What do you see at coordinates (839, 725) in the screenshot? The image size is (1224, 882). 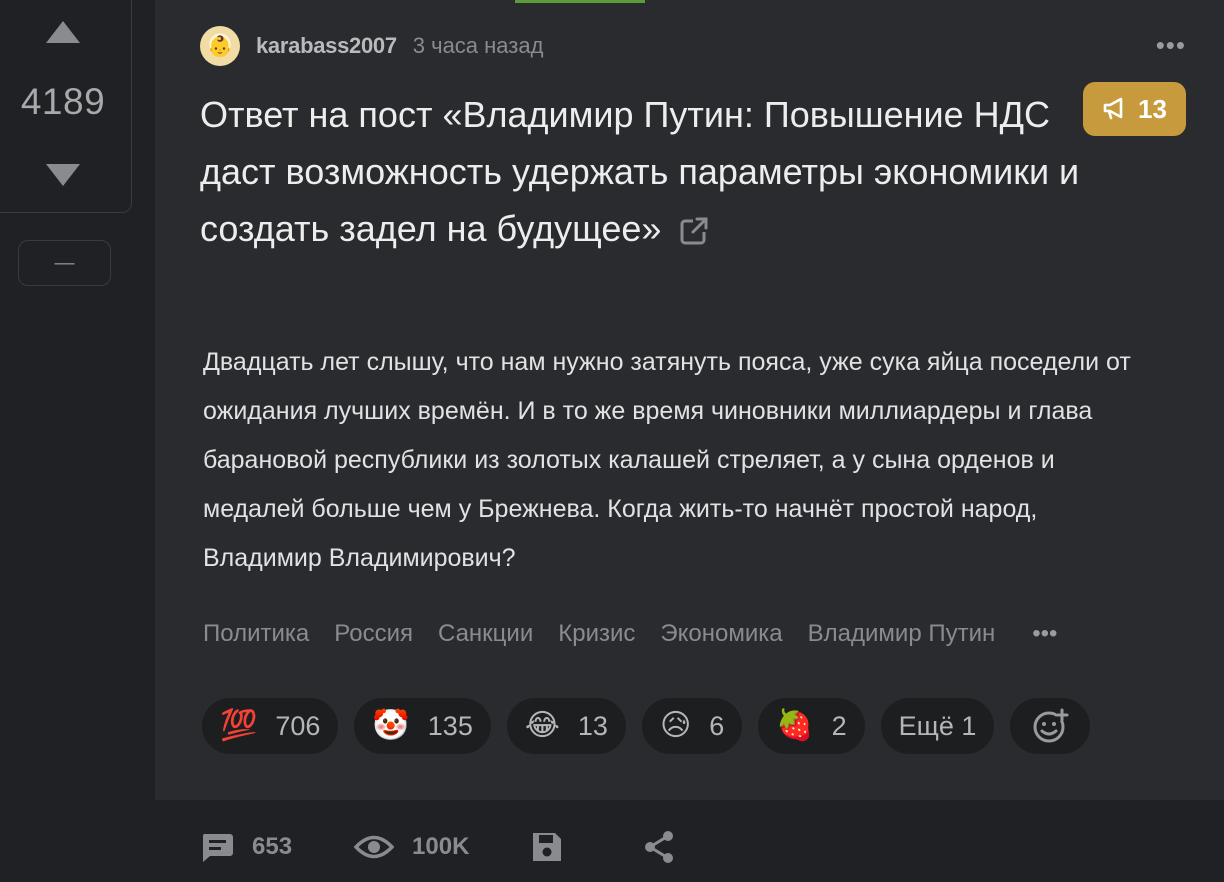 I see `reaction-count: 2` at bounding box center [839, 725].